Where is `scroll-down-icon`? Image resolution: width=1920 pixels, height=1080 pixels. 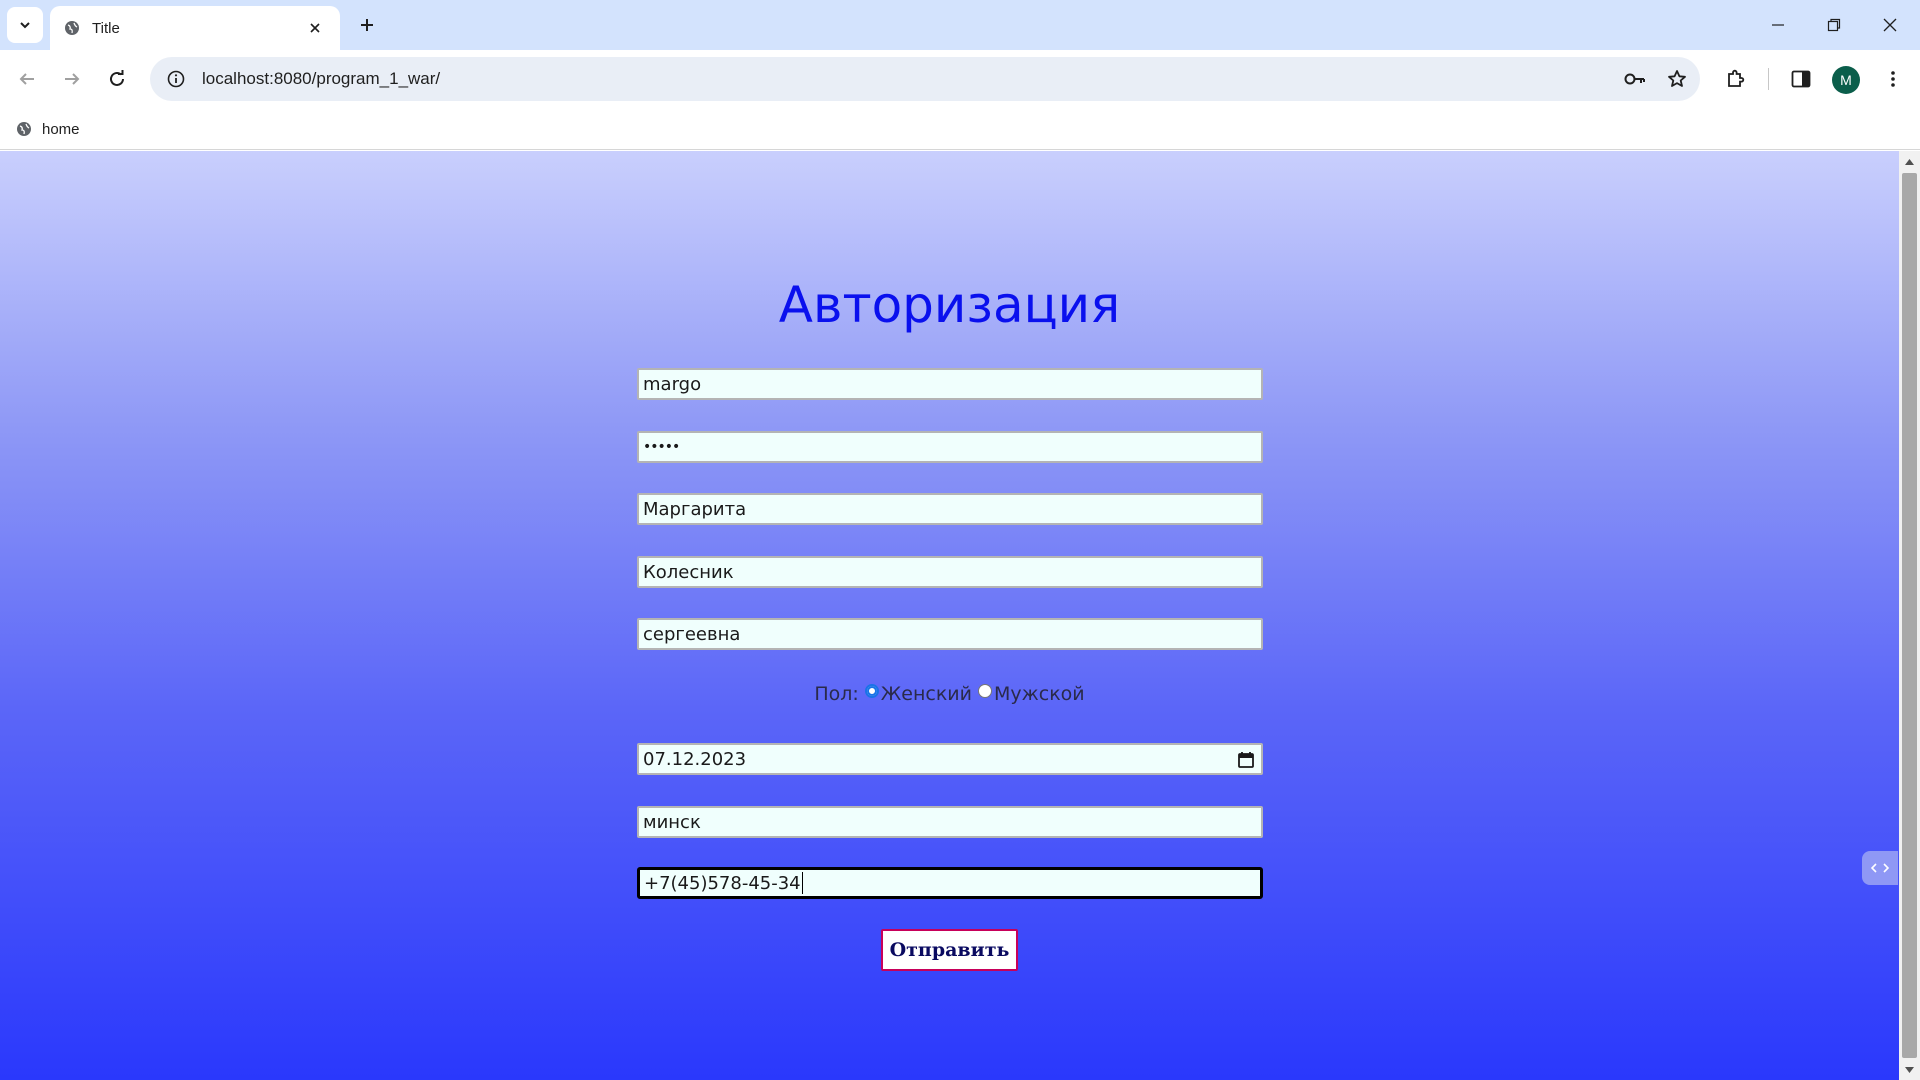 scroll-down-icon is located at coordinates (1909, 1069).